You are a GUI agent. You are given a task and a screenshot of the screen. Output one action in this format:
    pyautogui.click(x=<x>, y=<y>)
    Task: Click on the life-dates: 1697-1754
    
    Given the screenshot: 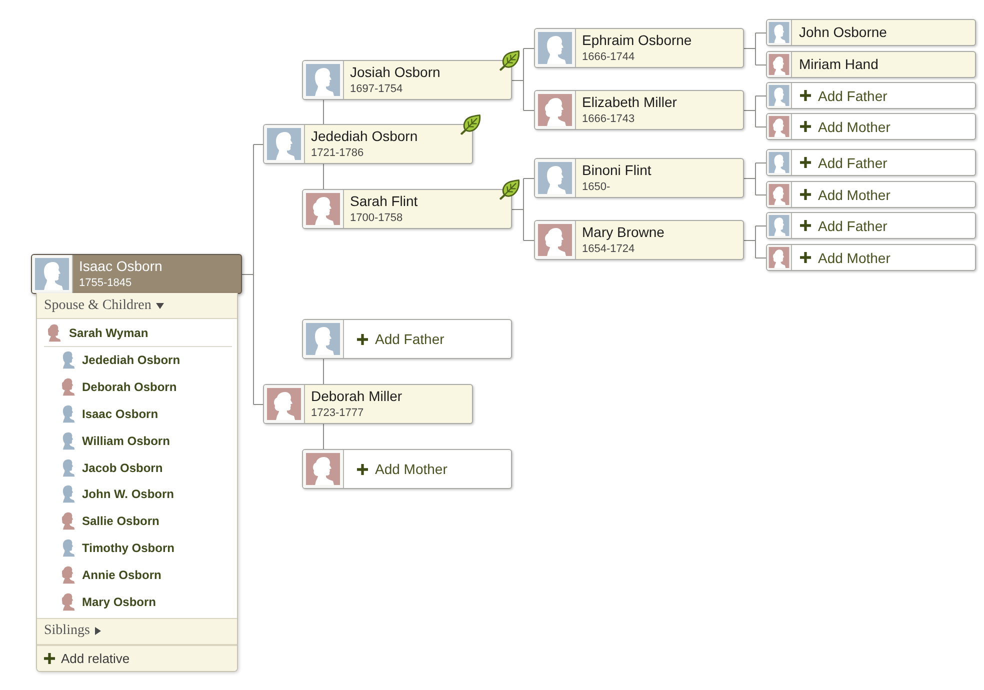 What is the action you would take?
    pyautogui.click(x=377, y=89)
    